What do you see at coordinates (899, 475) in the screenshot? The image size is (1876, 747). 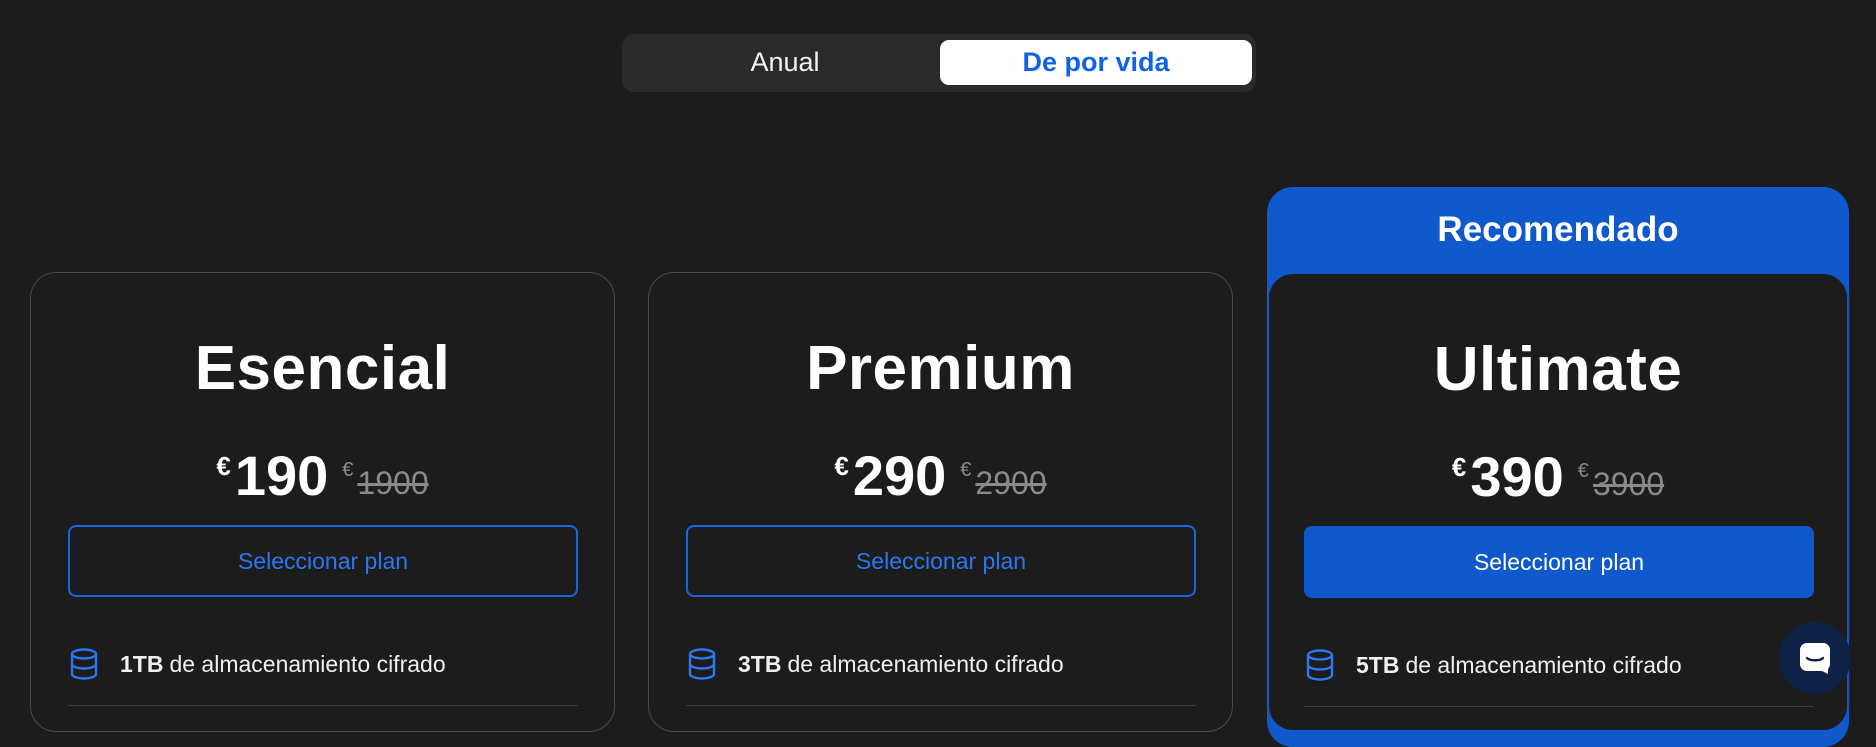 I see `price-amount: 290` at bounding box center [899, 475].